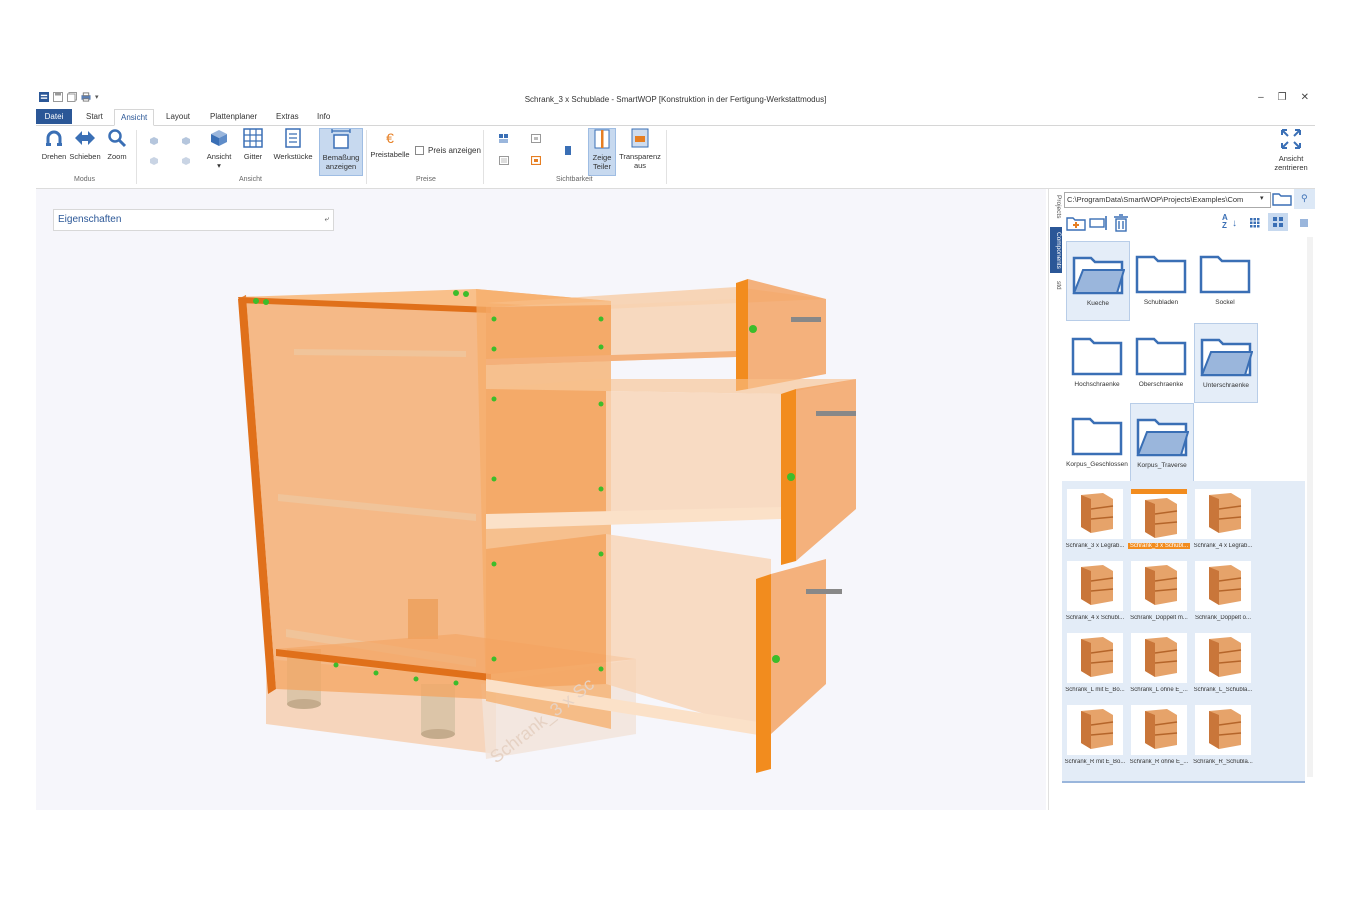 The width and height of the screenshot is (1351, 900). I want to click on folder-item: Korpus_Traverse, so click(1162, 443).